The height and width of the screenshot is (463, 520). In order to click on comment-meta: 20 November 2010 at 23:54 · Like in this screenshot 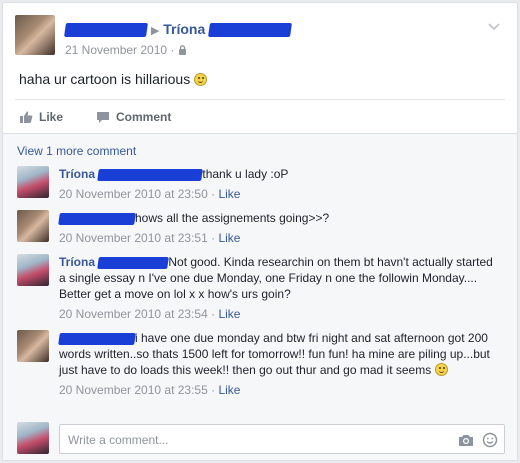, I will do `click(150, 314)`.